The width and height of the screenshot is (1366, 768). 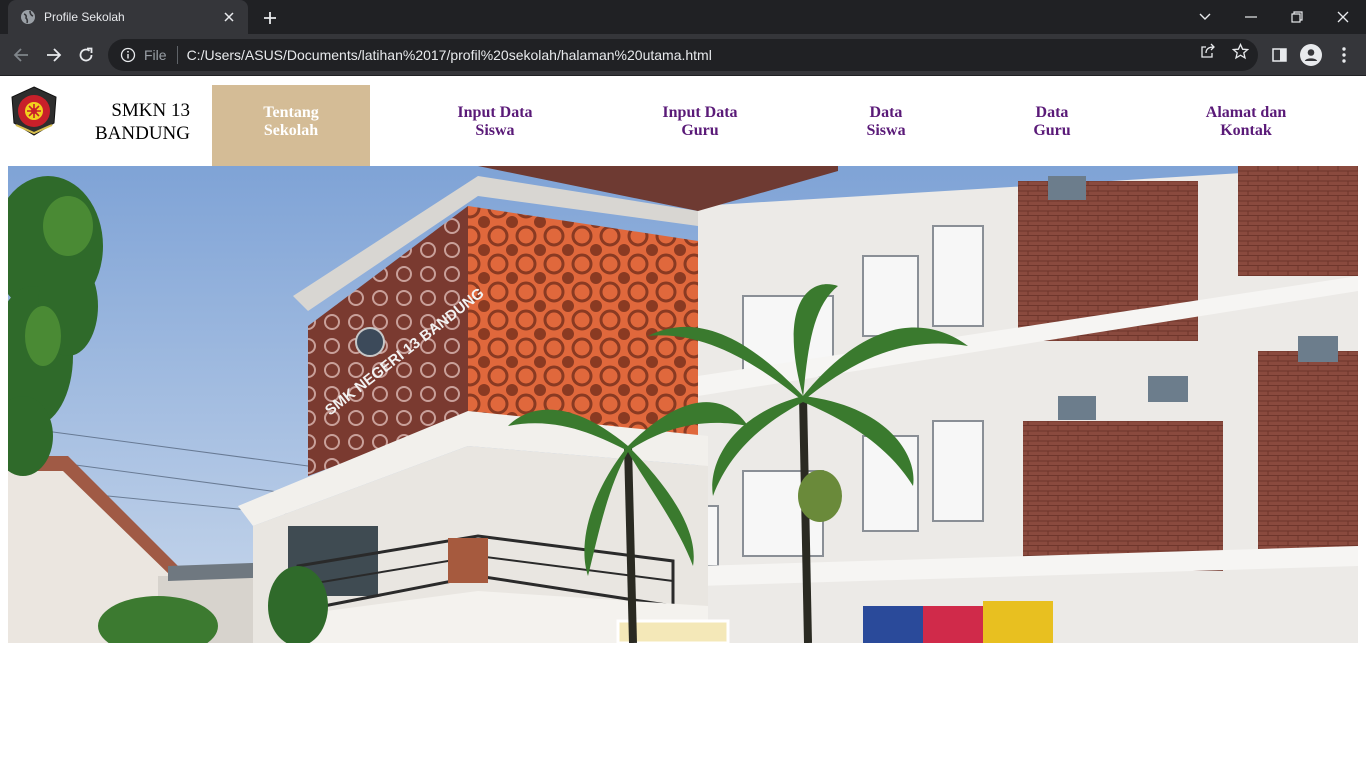 What do you see at coordinates (1240, 51) in the screenshot?
I see `bookmark-star-icon` at bounding box center [1240, 51].